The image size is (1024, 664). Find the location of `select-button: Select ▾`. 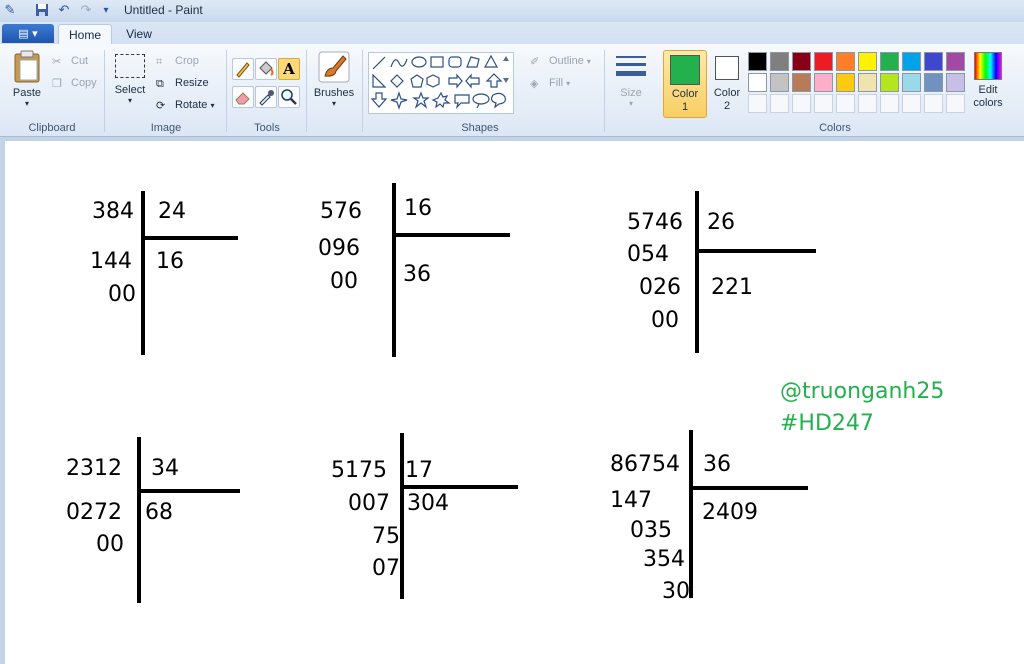

select-button: Select ▾ is located at coordinates (130, 84).